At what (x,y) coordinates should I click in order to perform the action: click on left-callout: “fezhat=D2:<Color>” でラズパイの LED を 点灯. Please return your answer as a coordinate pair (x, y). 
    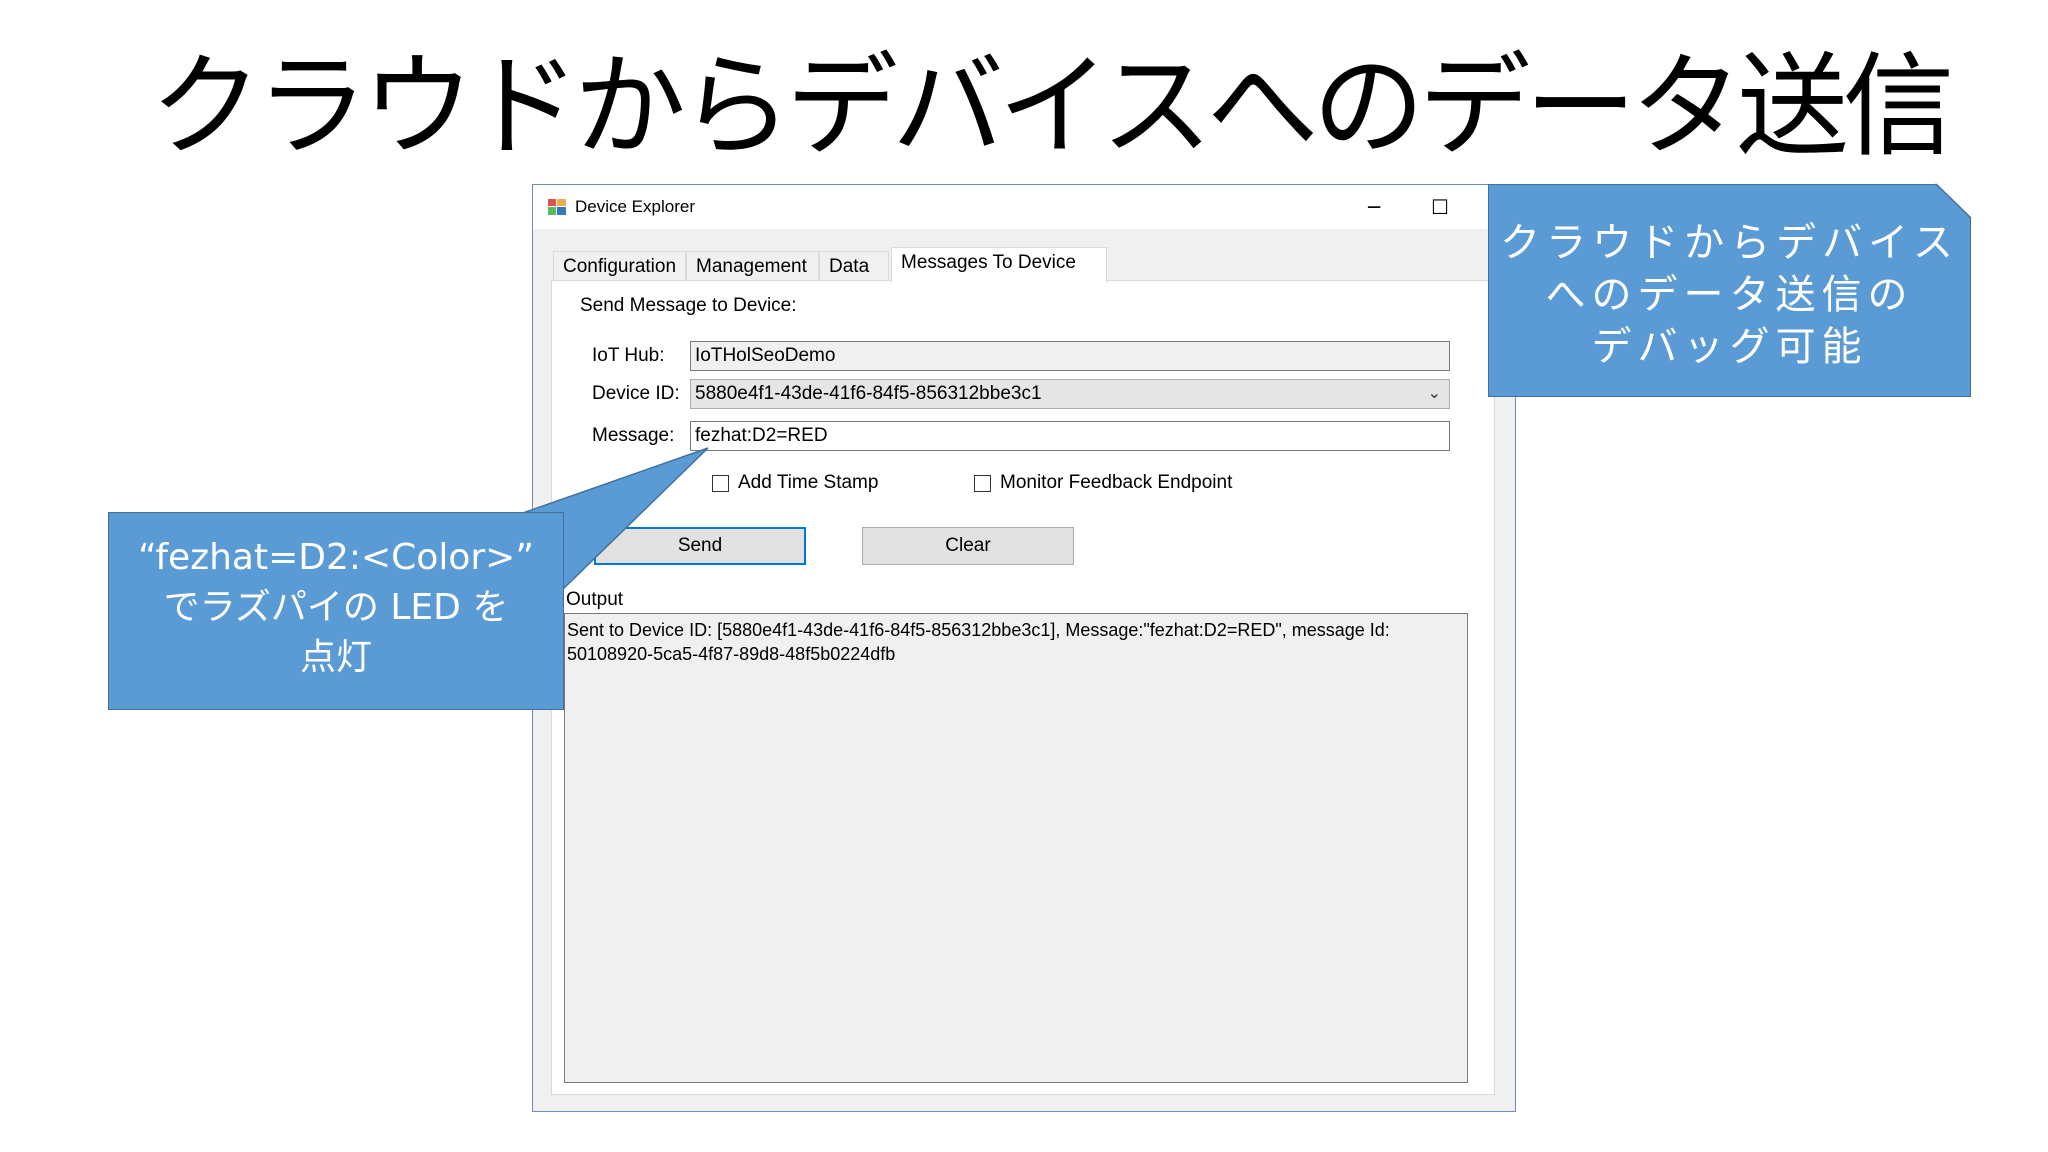
    Looking at the image, I should click on (336, 611).